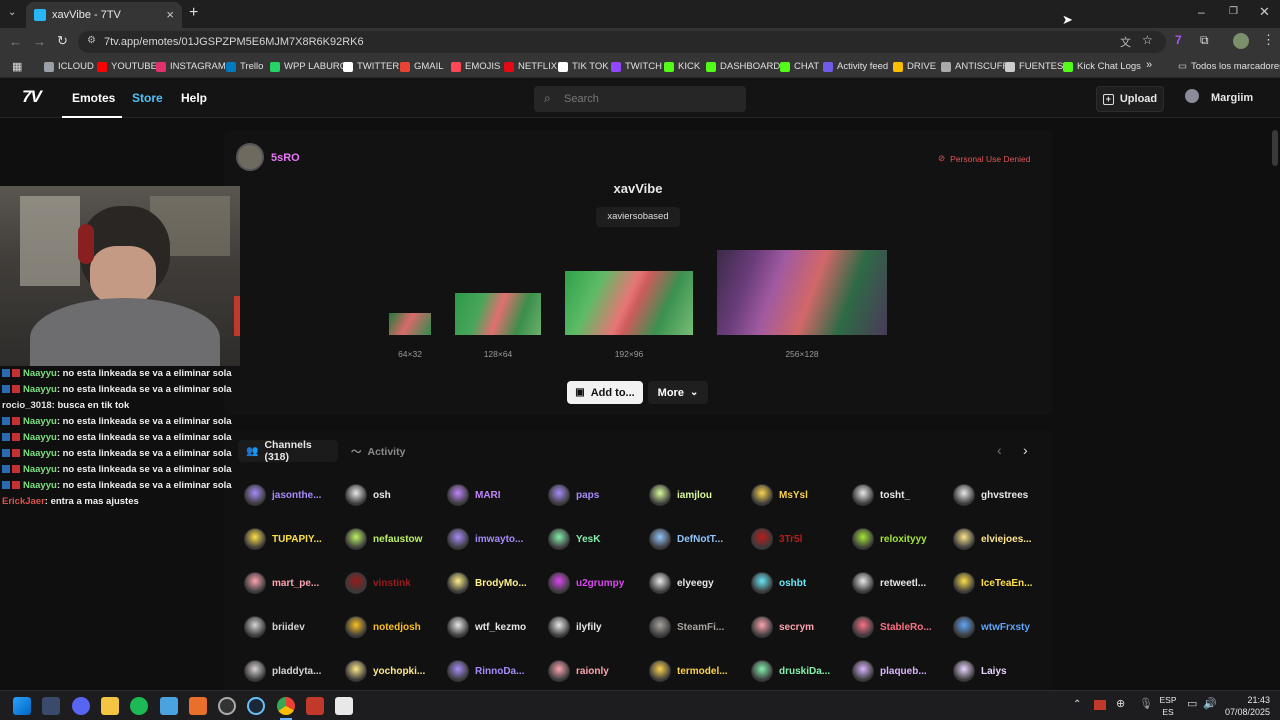 The height and width of the screenshot is (720, 1280). Describe the element at coordinates (91, 40) in the screenshot. I see `site-info-icon: ⚙` at that location.